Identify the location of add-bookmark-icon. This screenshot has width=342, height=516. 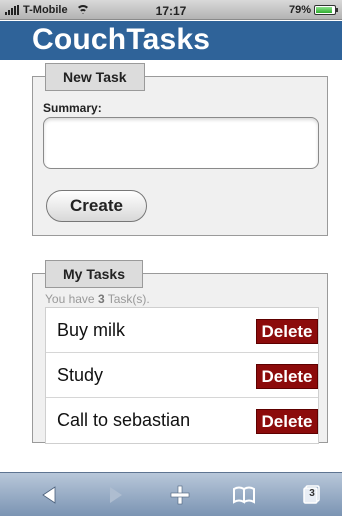
(180, 495).